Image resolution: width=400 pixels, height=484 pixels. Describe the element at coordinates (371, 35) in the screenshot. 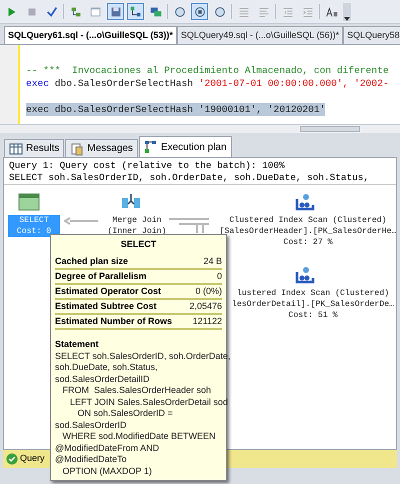

I see `document-tab: SQLQuery58` at that location.